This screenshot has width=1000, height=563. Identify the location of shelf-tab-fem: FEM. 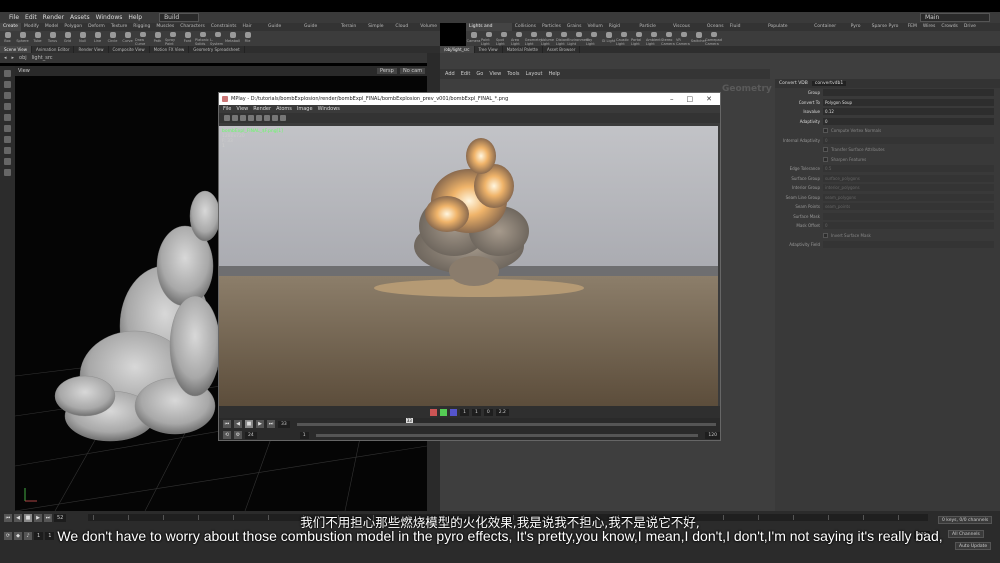
(912, 27).